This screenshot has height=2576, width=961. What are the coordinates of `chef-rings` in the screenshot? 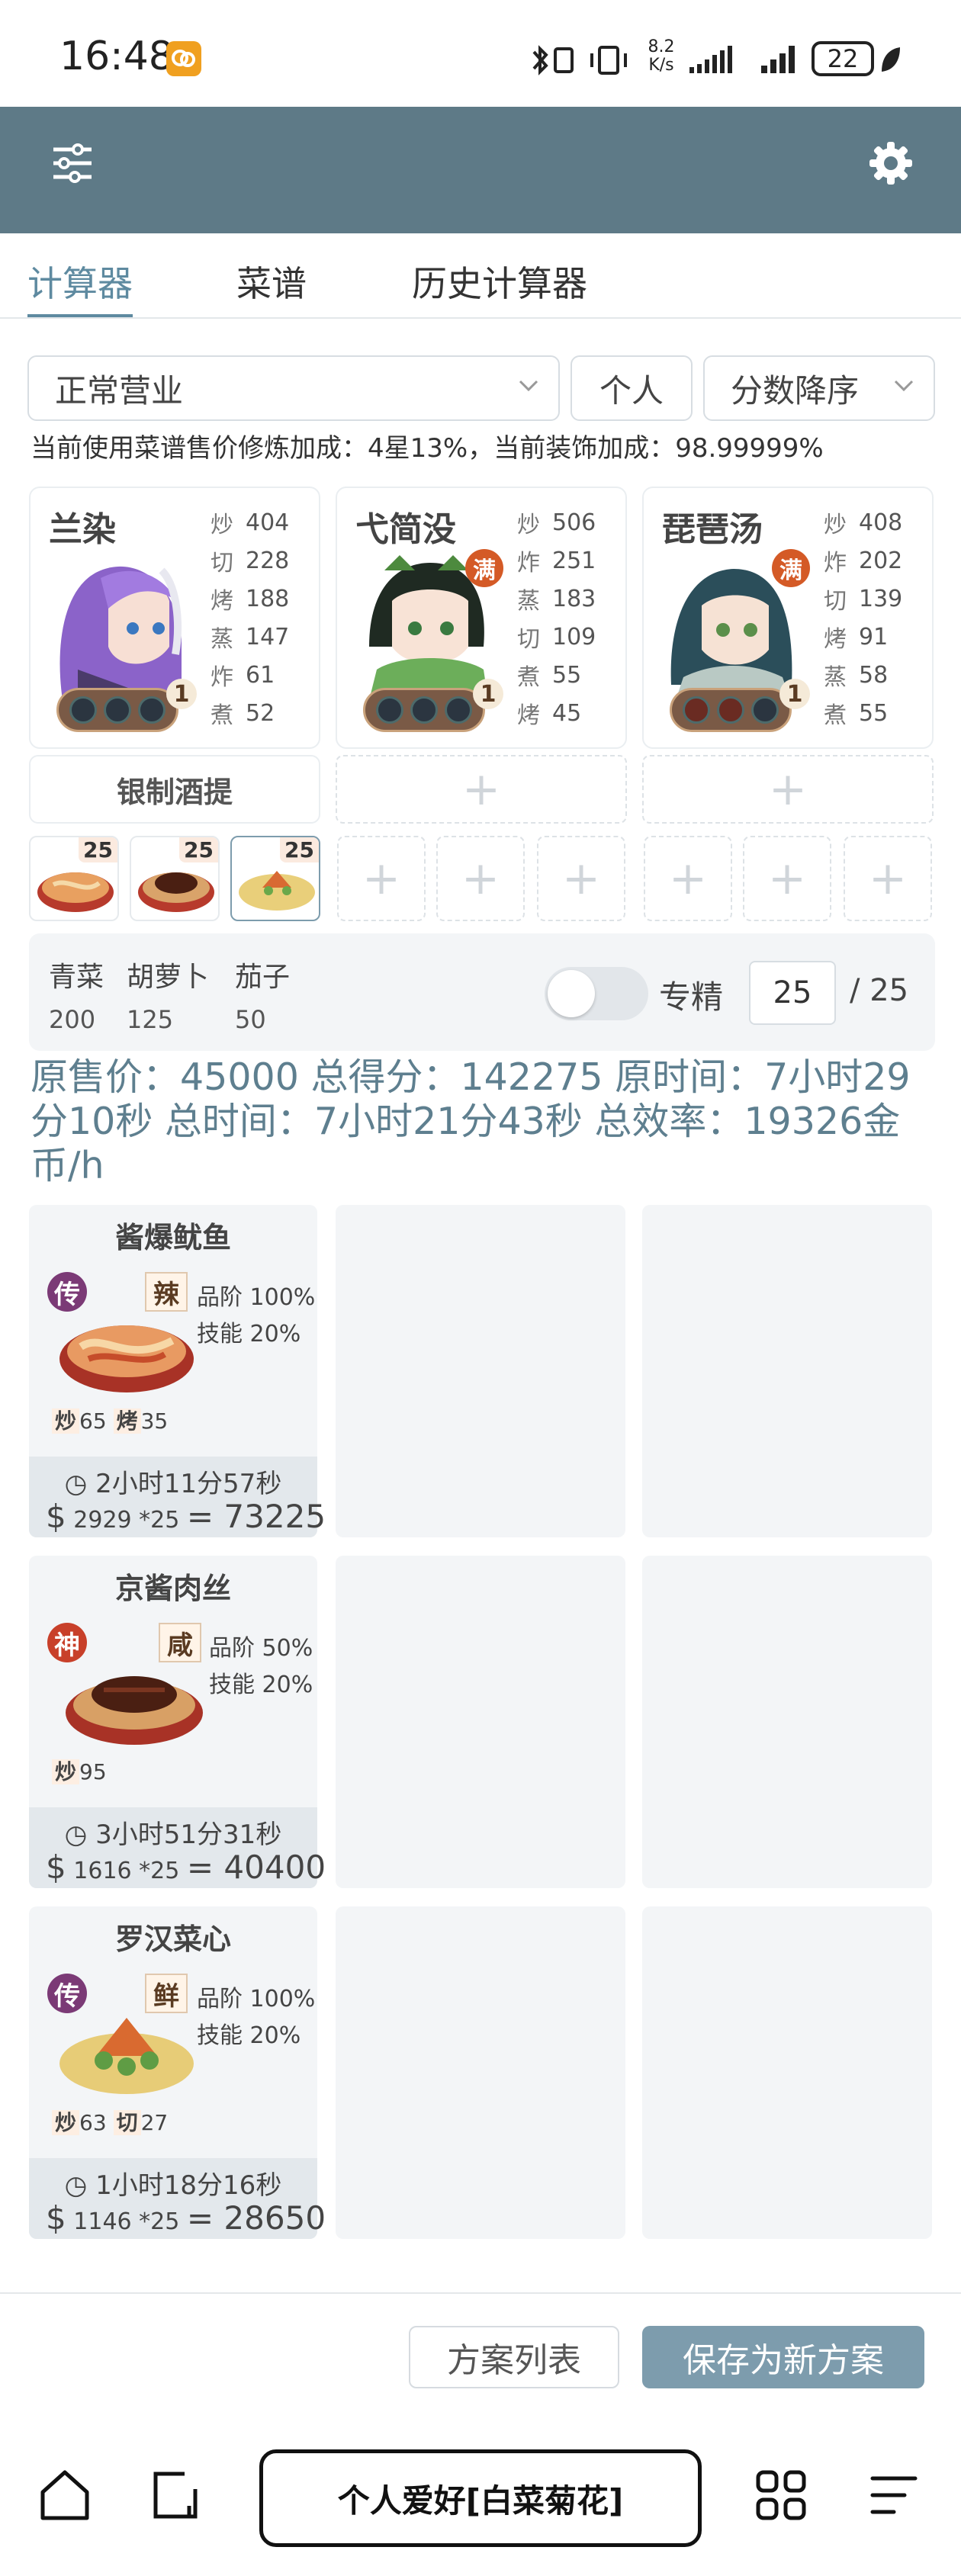 It's located at (117, 710).